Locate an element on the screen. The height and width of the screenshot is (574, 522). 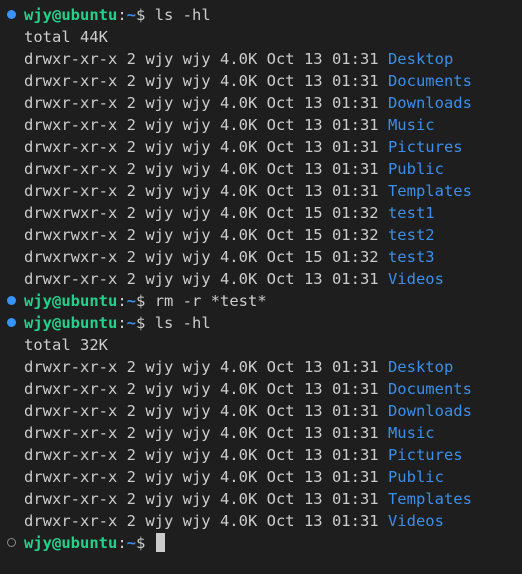
directory-name: test2 is located at coordinates (411, 235).